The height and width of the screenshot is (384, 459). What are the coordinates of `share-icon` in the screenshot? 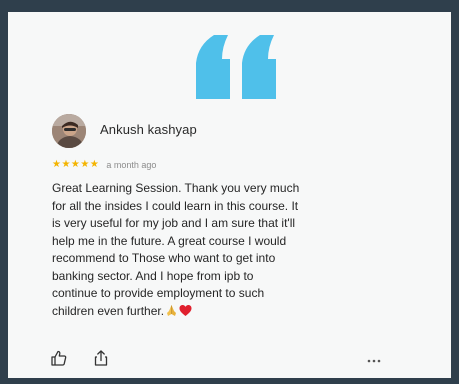 It's located at (101, 358).